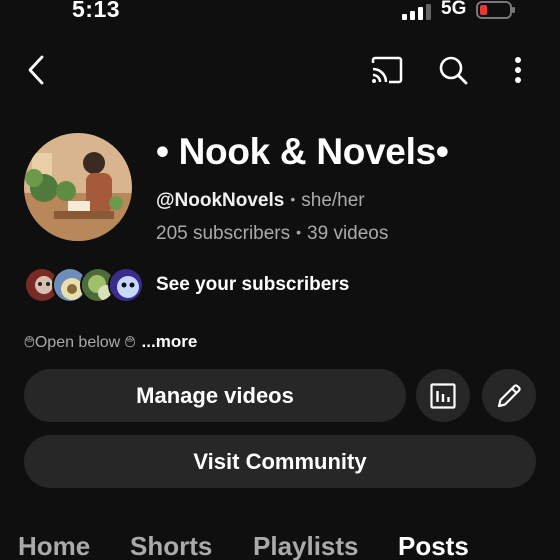 The image size is (560, 560). What do you see at coordinates (126, 285) in the screenshot?
I see `subscriber-avatar` at bounding box center [126, 285].